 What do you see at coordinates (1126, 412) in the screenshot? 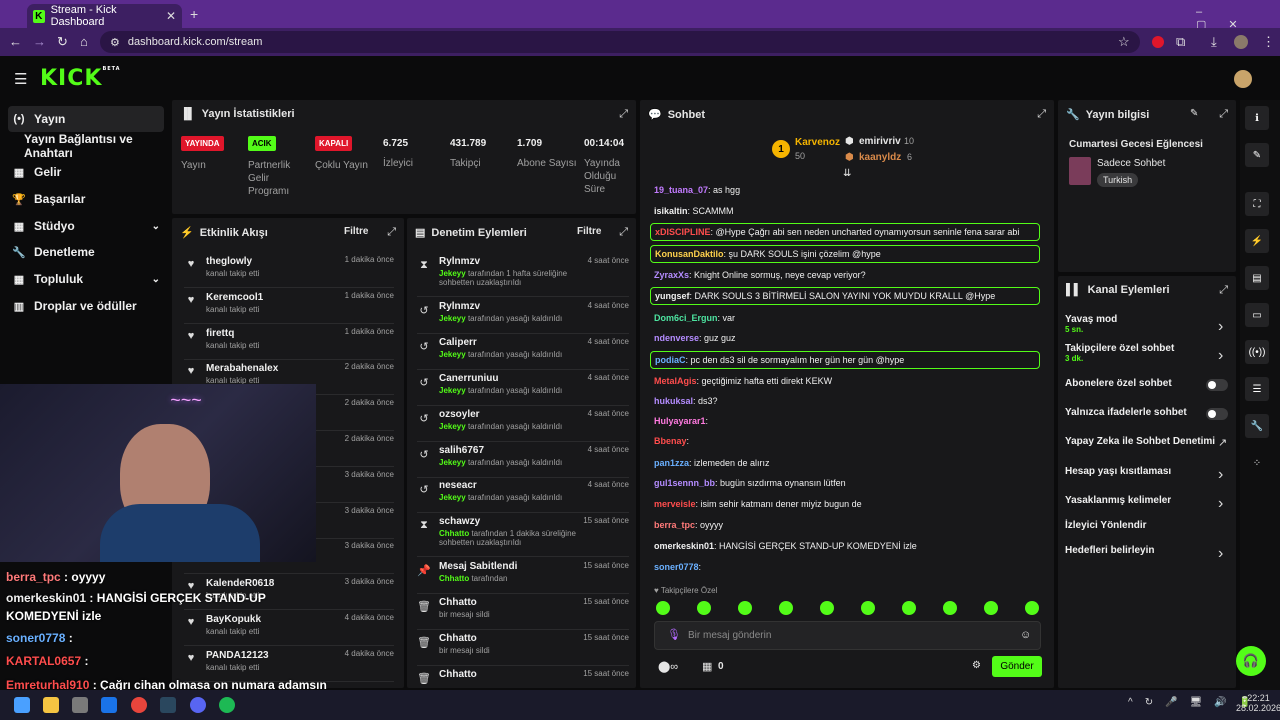
I see `channel-action-item: Yalnızca ifadelerle sohbet` at bounding box center [1126, 412].